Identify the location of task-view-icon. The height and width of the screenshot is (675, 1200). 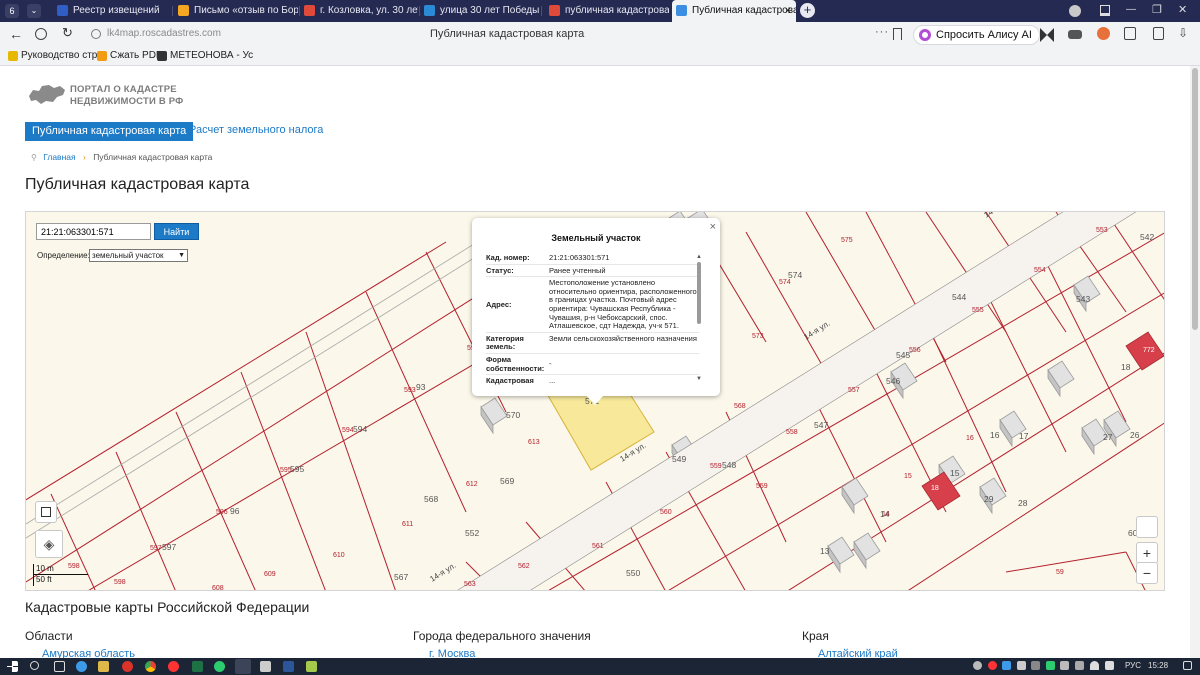
(59, 666).